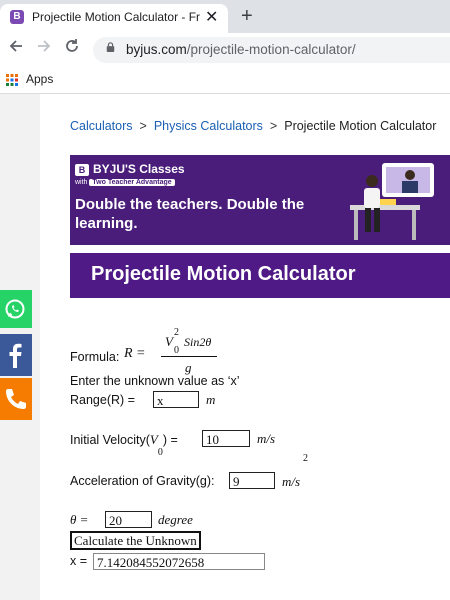 The width and height of the screenshot is (450, 600). I want to click on whatsapp-share-button, so click(16, 309).